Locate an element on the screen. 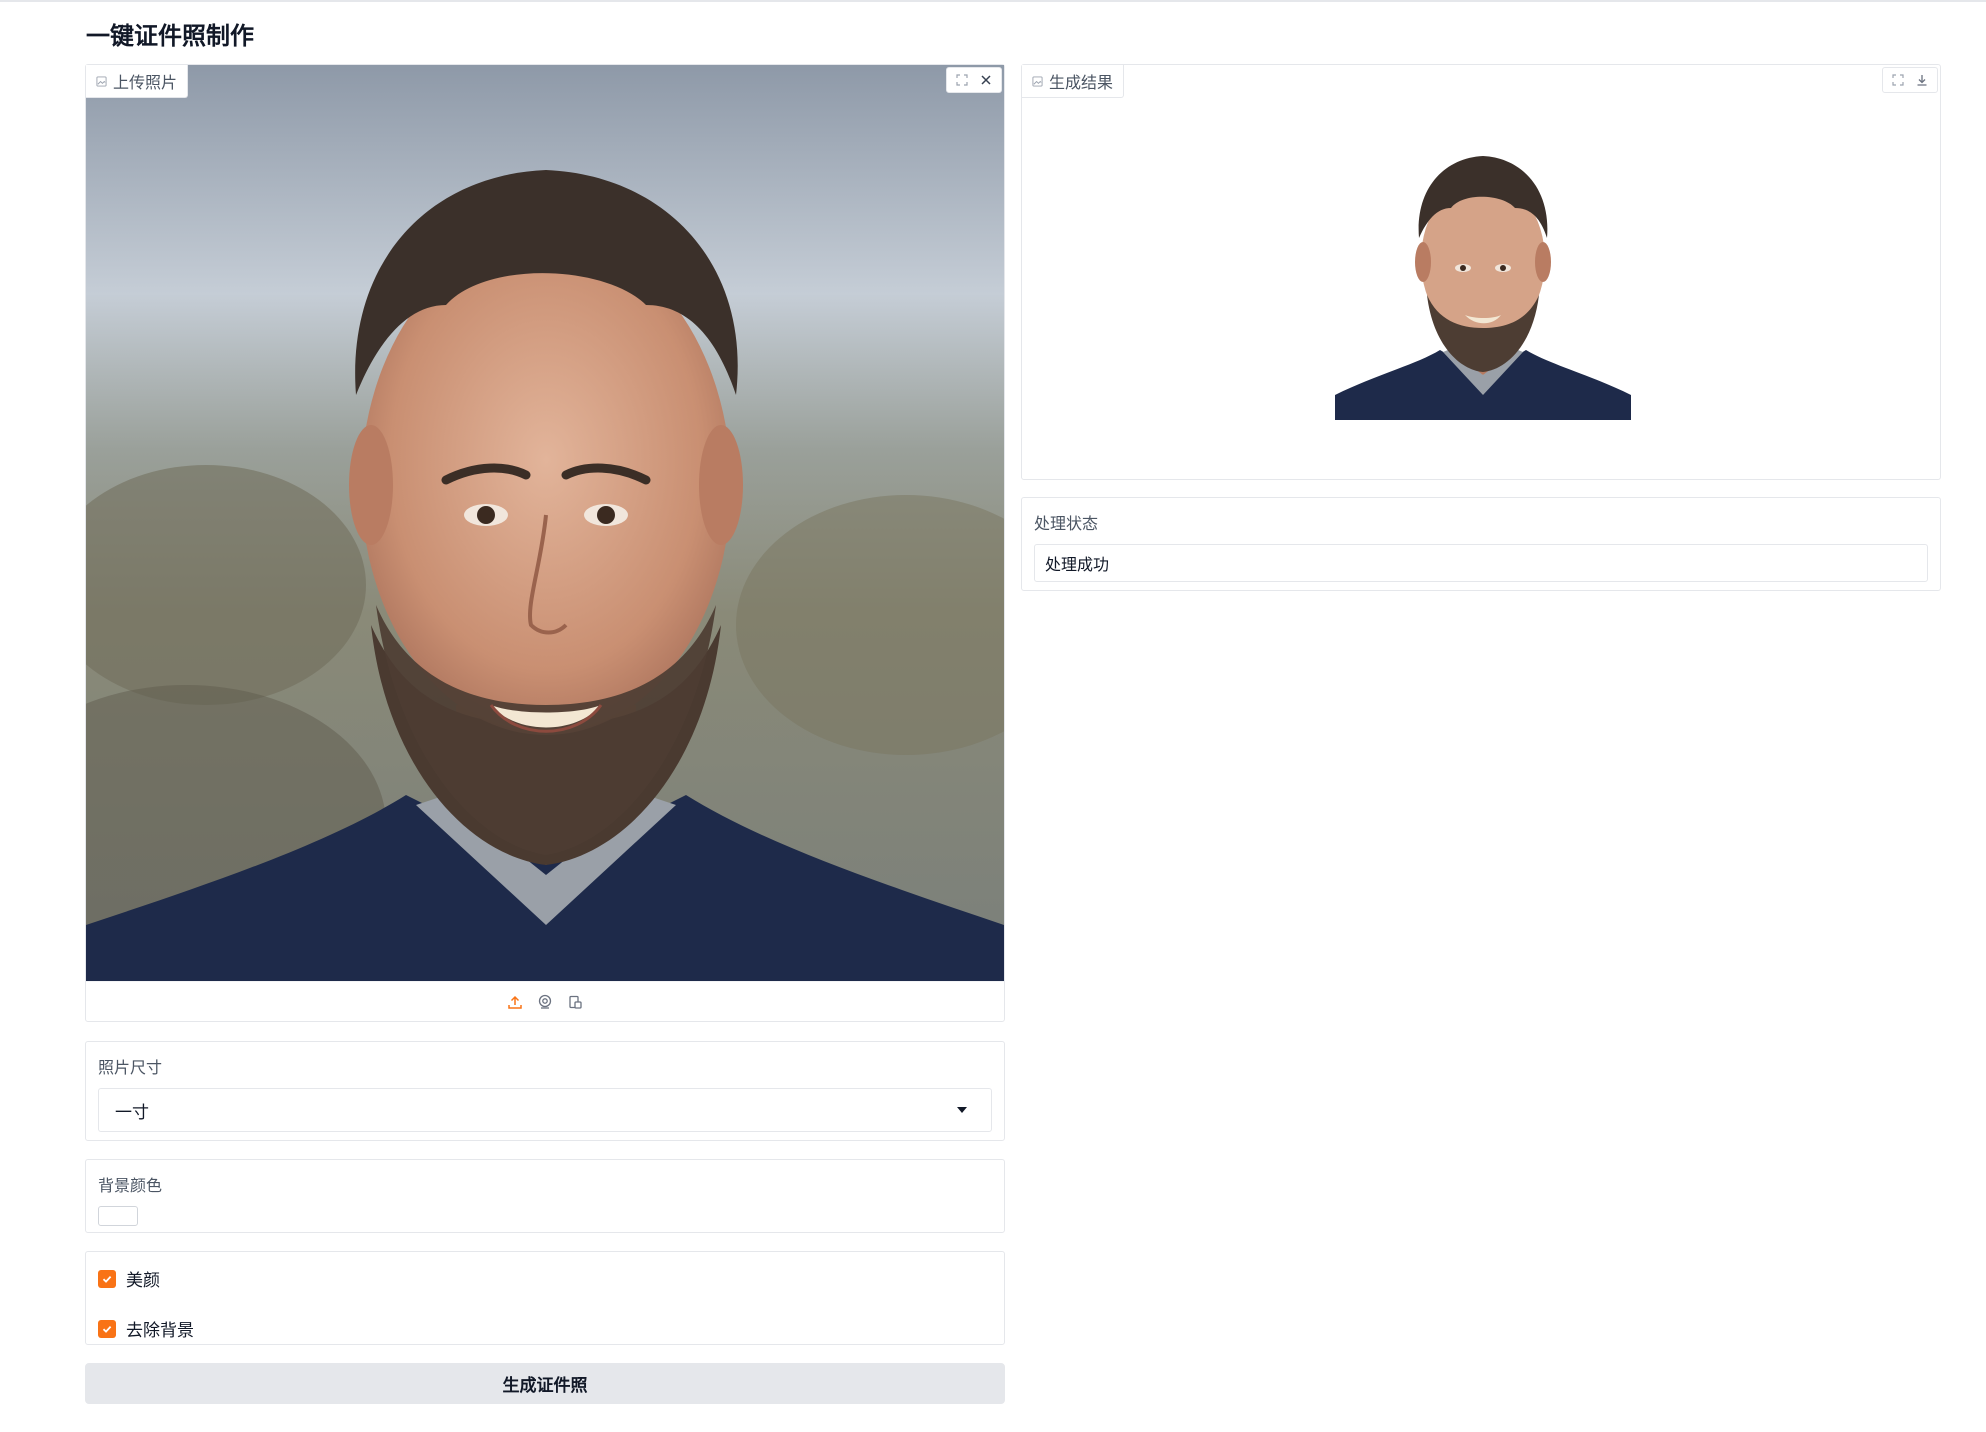  status-block: 处理状态 is located at coordinates (1481, 544).